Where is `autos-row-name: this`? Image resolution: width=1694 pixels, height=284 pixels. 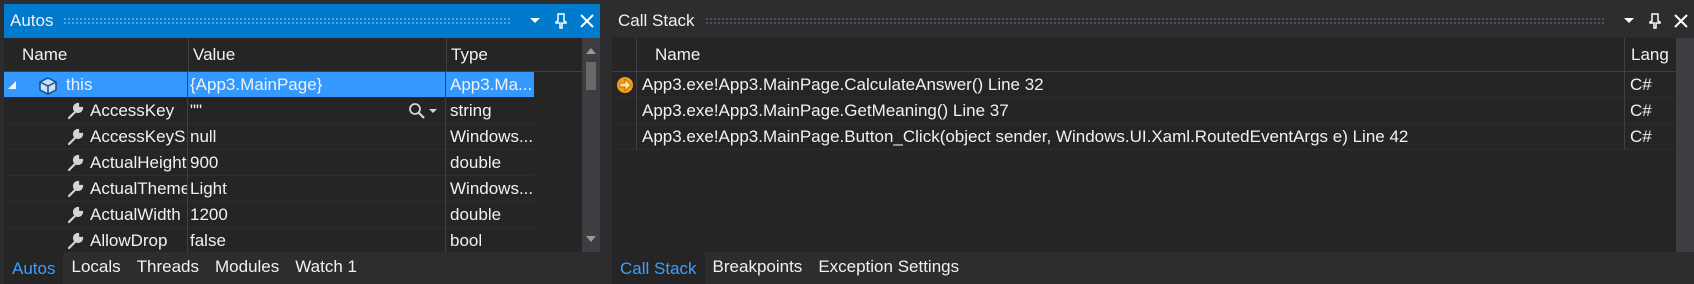
autos-row-name: this is located at coordinates (79, 84).